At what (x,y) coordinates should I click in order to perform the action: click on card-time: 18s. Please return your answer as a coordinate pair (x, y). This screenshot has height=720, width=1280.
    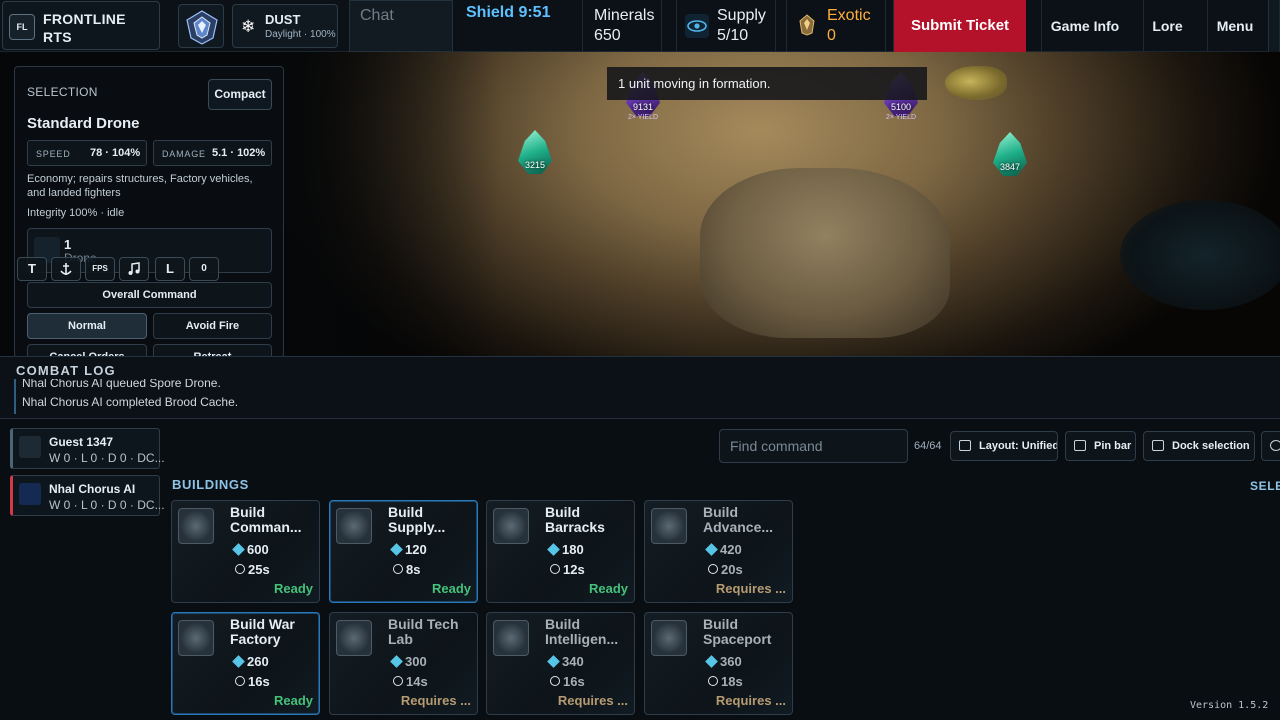
    Looking at the image, I should click on (732, 681).